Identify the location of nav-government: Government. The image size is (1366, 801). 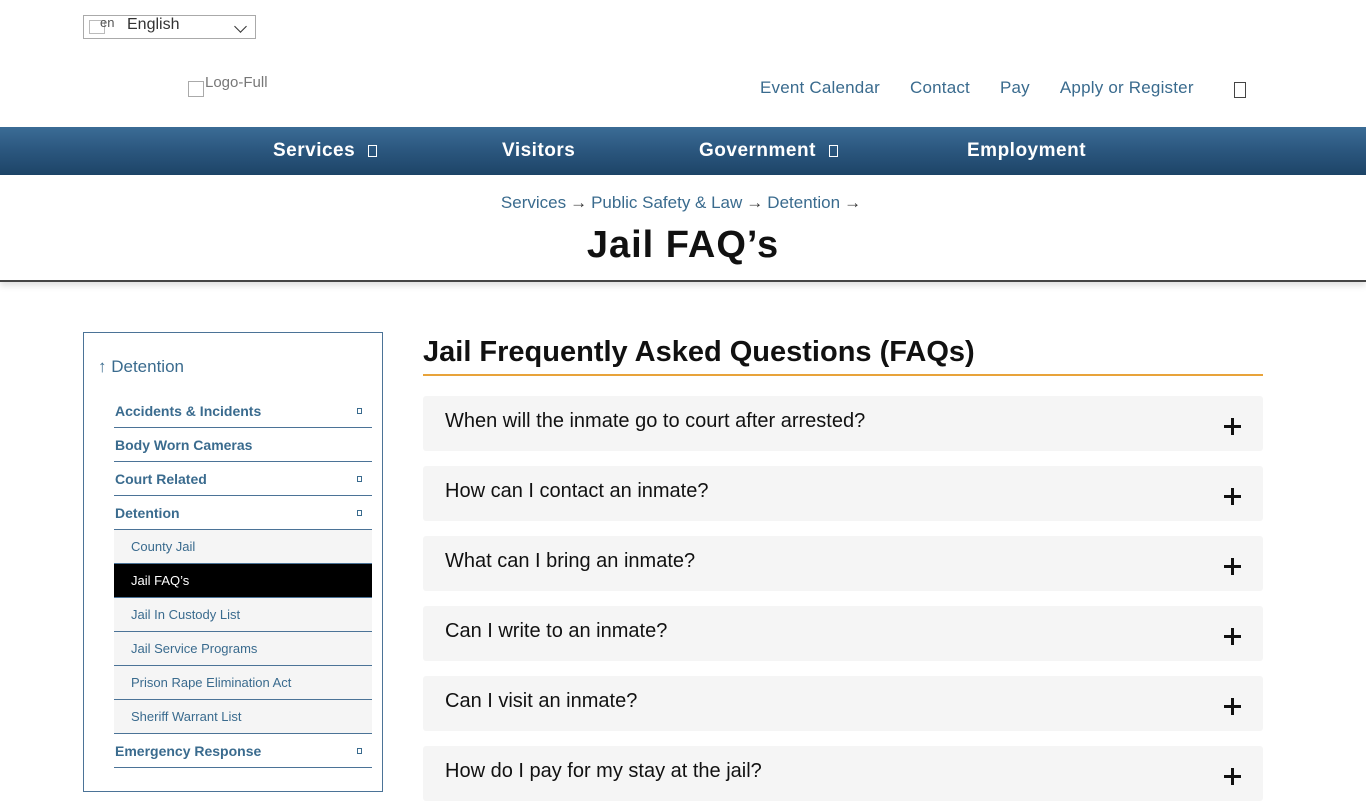
(768, 151).